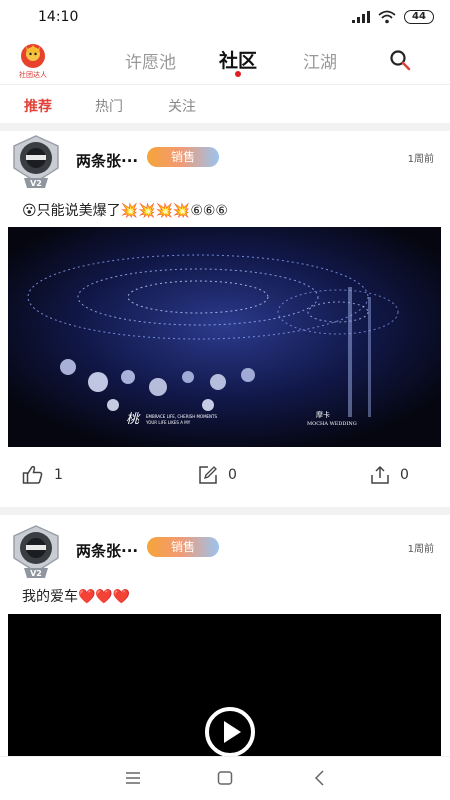 This screenshot has height=800, width=450. I want to click on like-button: 1, so click(42, 475).